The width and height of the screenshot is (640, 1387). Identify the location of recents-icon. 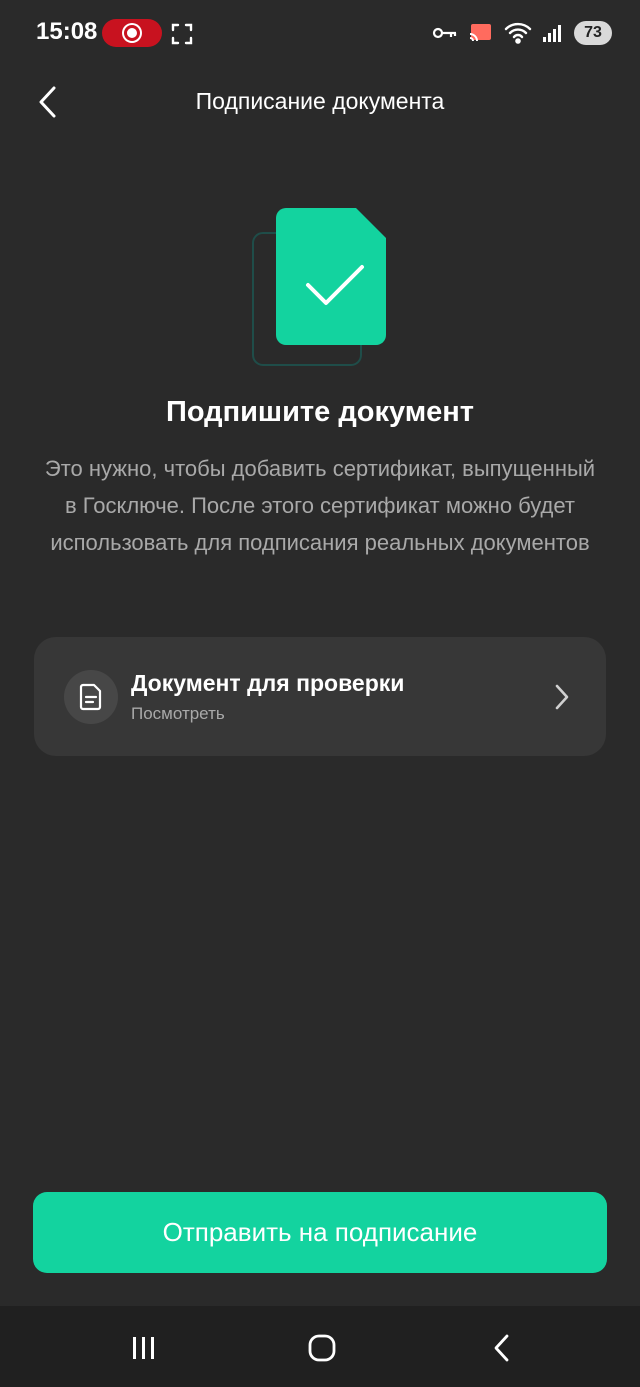
(143, 1348).